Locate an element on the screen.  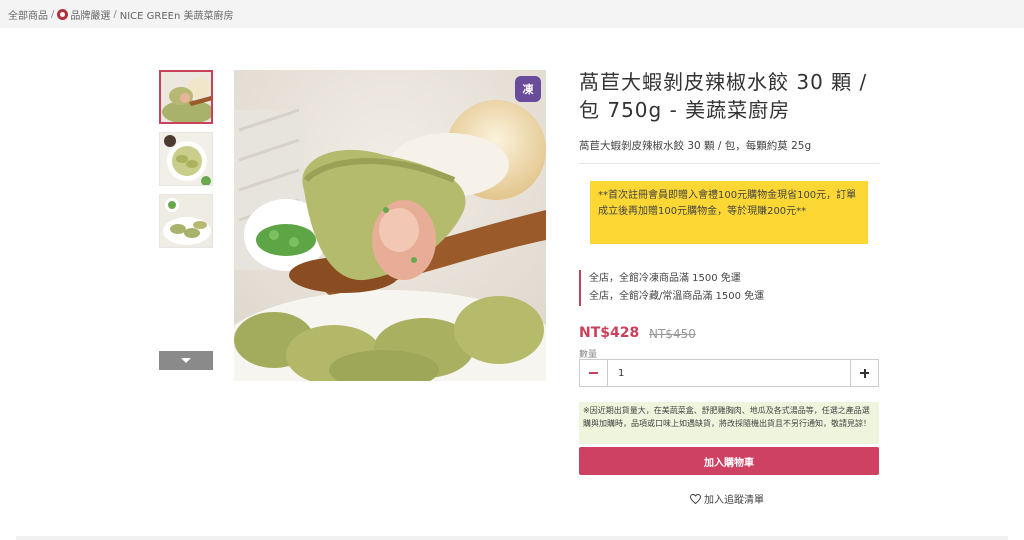
thumbnail-2-image is located at coordinates (186, 159).